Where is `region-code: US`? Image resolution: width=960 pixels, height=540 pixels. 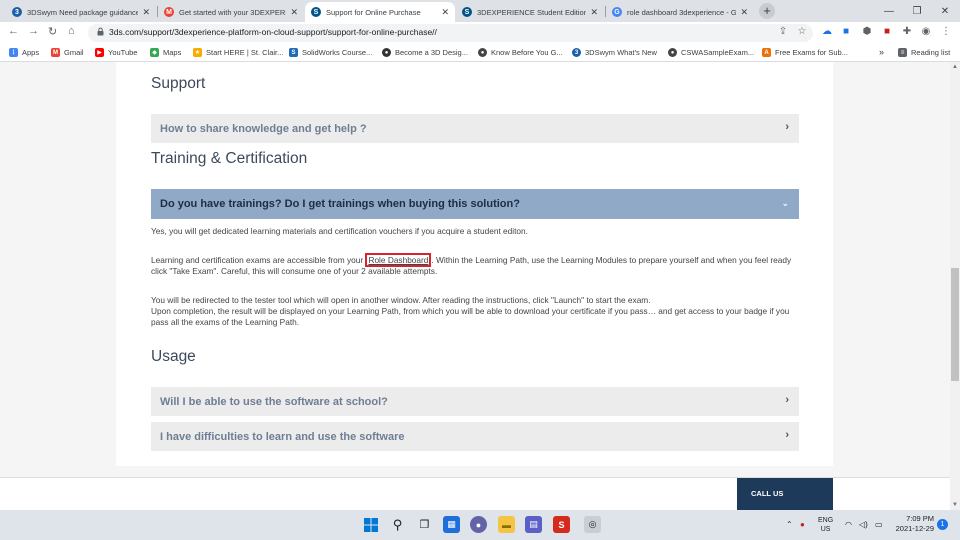
region-code: US is located at coordinates (825, 529).